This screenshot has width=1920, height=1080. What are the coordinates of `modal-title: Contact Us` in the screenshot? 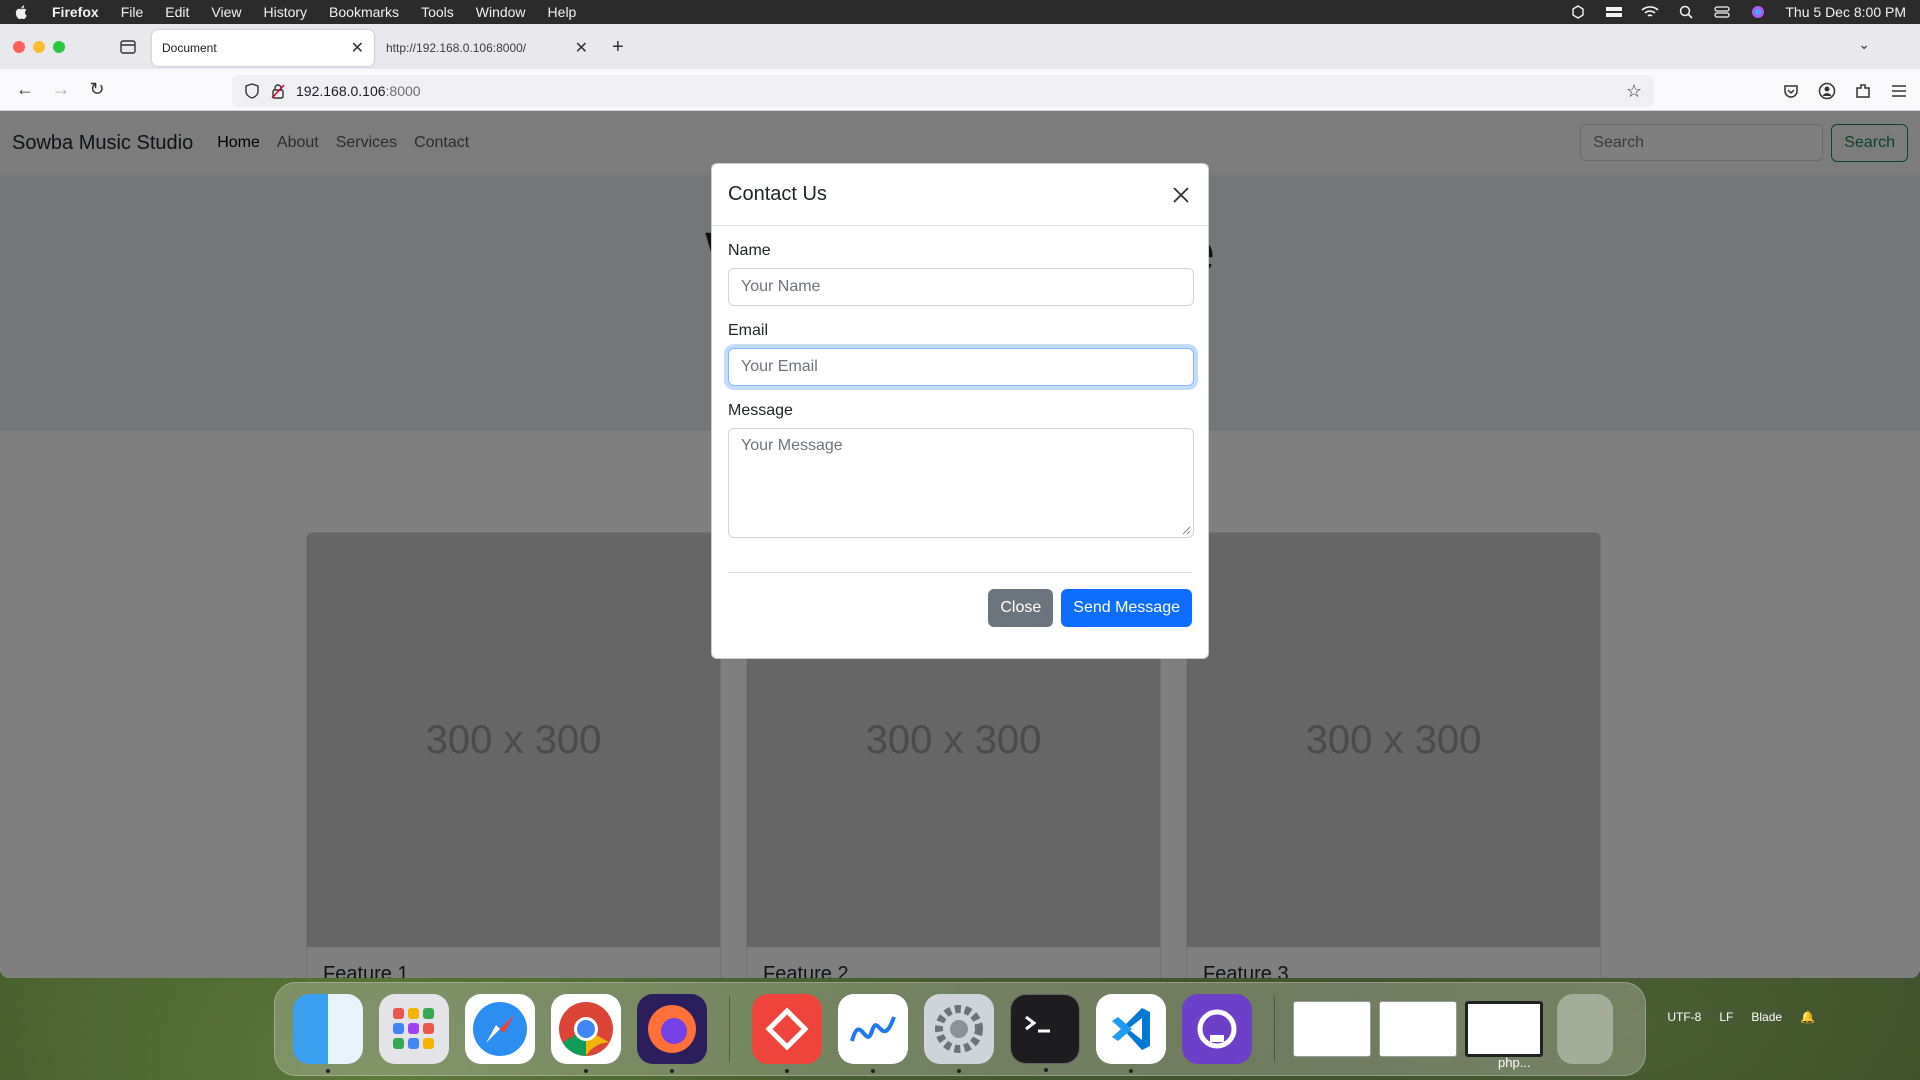 It's located at (777, 194).